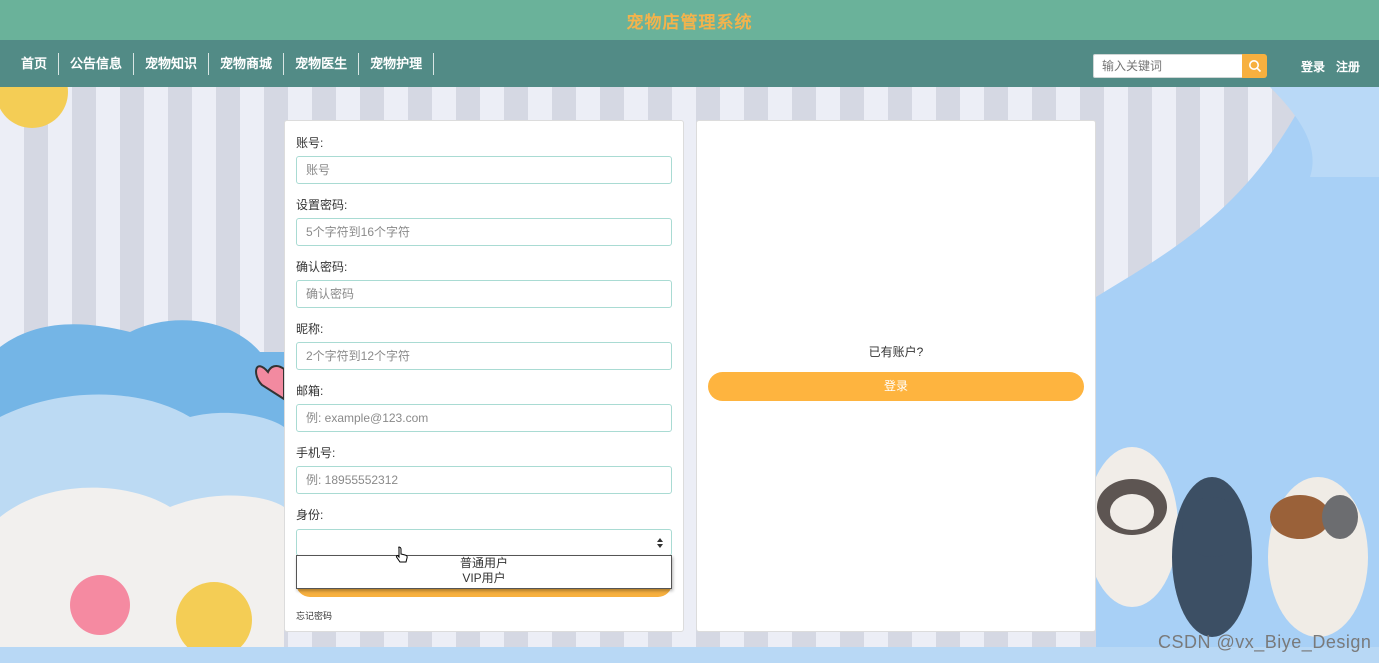 The height and width of the screenshot is (663, 1379). What do you see at coordinates (484, 294) in the screenshot?
I see `confirm-password-input` at bounding box center [484, 294].